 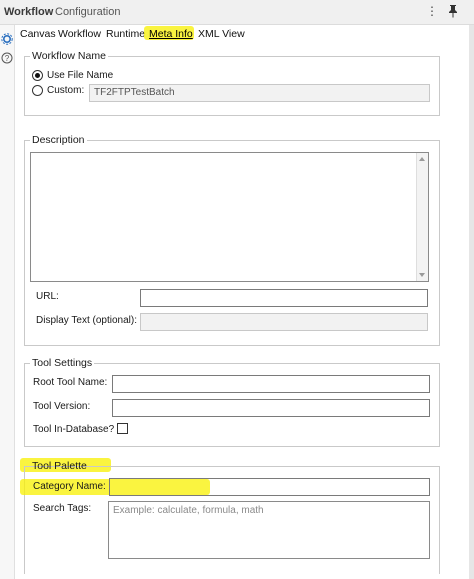 What do you see at coordinates (422, 159) in the screenshot?
I see `scroll-up-icon` at bounding box center [422, 159].